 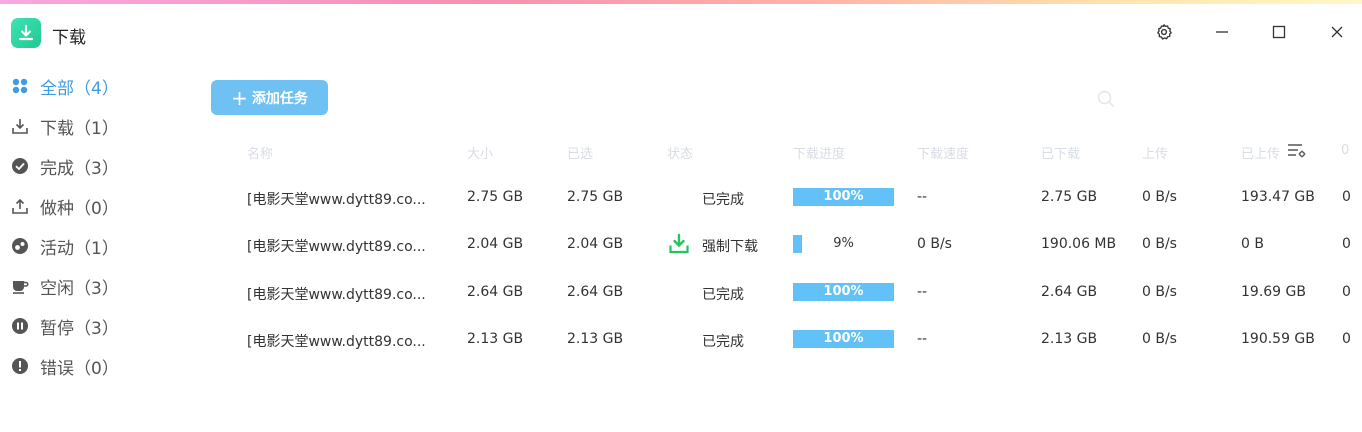 I want to click on header-status: 状态, so click(x=680, y=152).